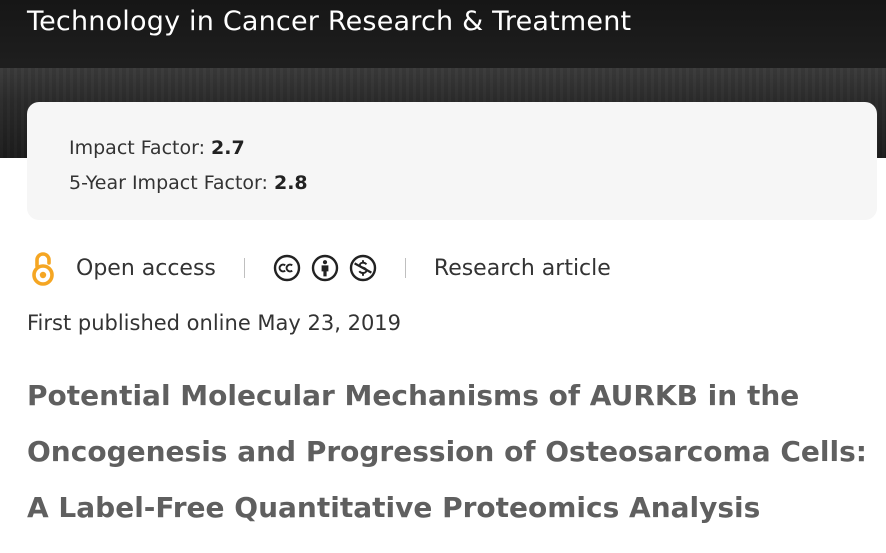 The image size is (886, 553). Describe the element at coordinates (214, 323) in the screenshot. I see `publication-date: First published online May 23, 2019` at that location.